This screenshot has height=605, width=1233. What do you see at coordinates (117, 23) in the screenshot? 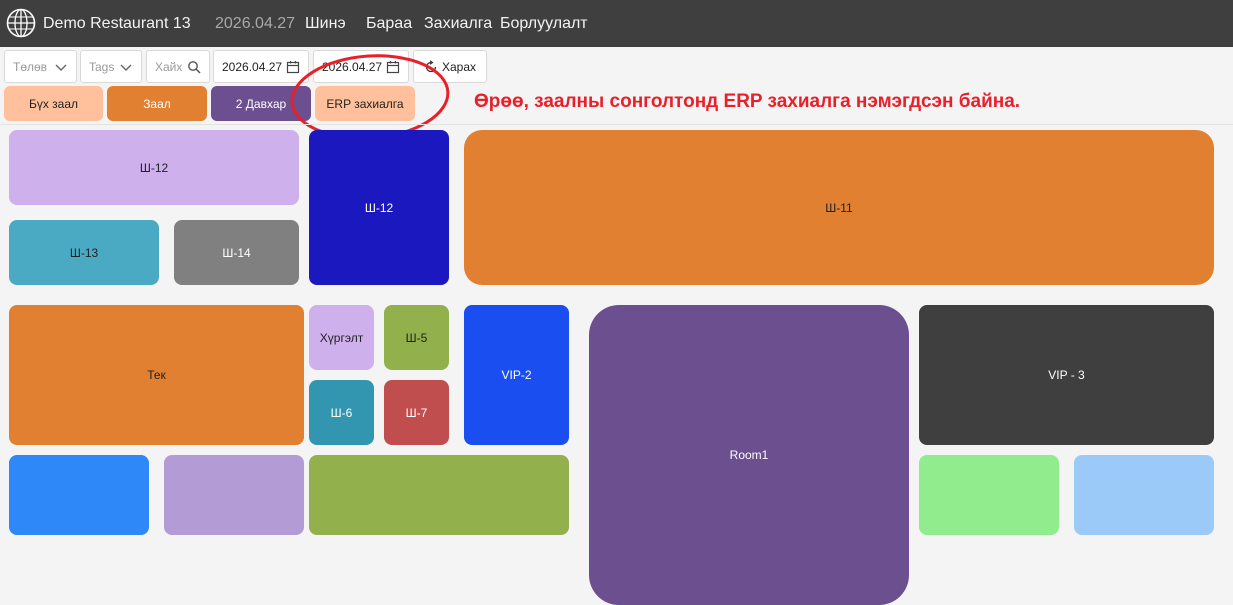
I see `app-title: Demo Restaurant 13` at bounding box center [117, 23].